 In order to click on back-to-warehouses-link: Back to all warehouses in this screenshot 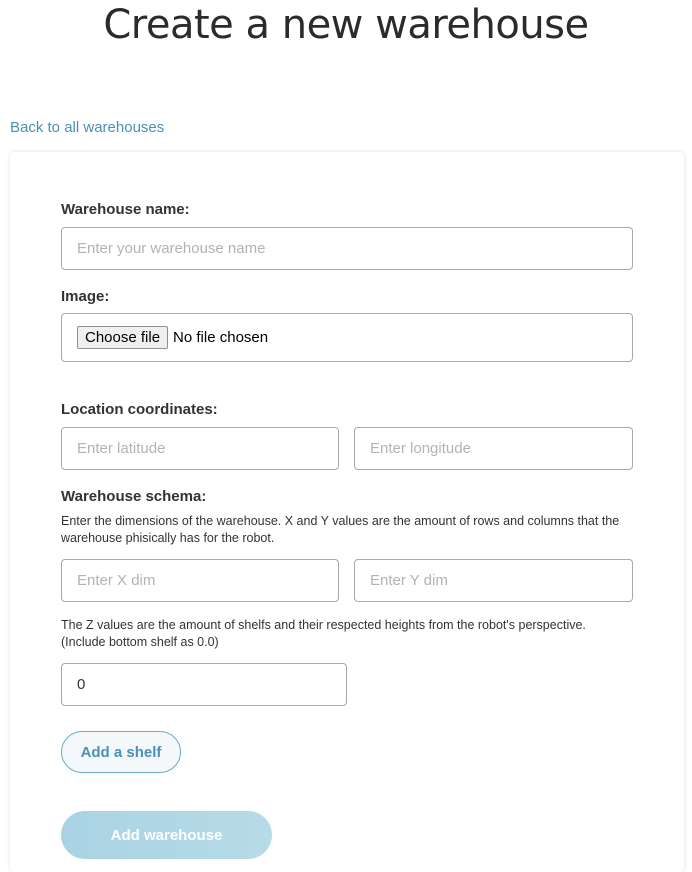, I will do `click(87, 127)`.